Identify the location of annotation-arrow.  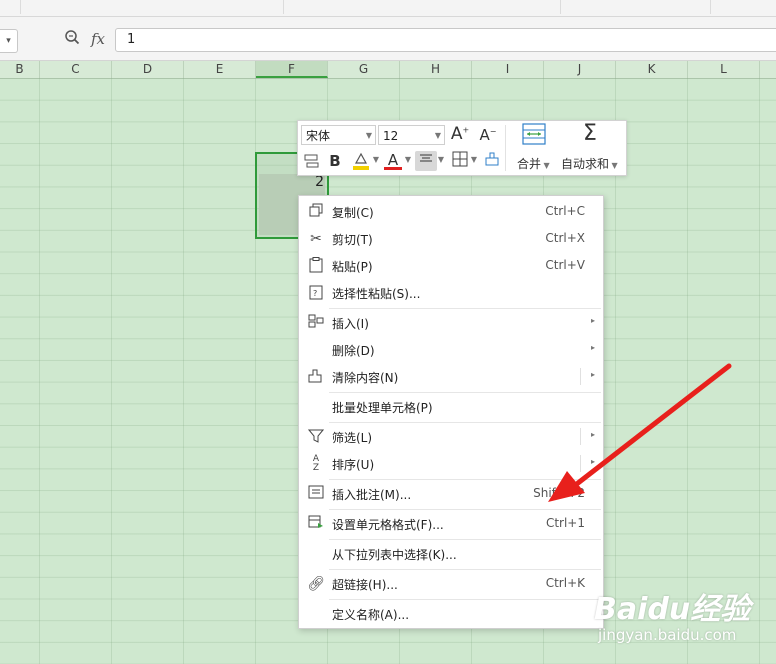
(640, 432).